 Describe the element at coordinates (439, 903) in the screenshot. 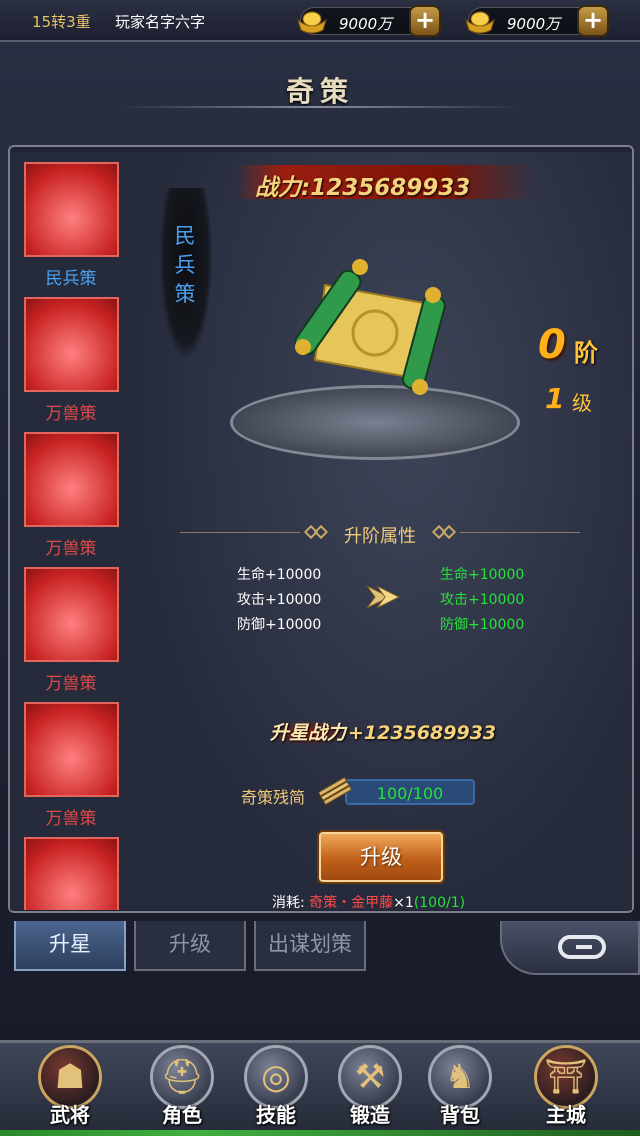

I see `cost-have: (100/1)` at that location.